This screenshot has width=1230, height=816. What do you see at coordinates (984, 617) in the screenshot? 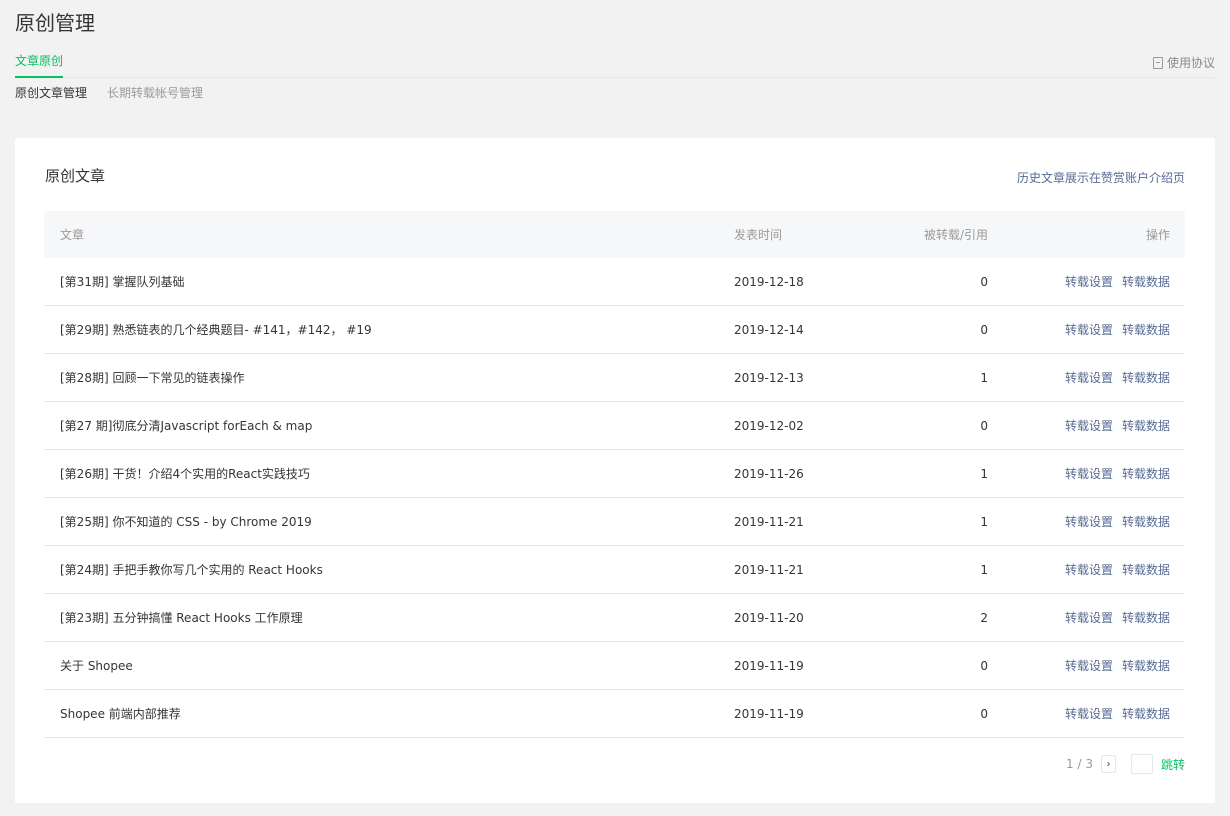
I see `reprint-count: 2` at bounding box center [984, 617].